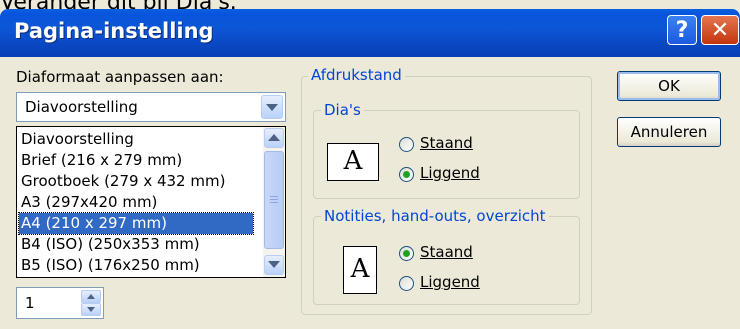 This screenshot has height=329, width=740. What do you see at coordinates (81, 107) in the screenshot?
I see `combo-value: Diavoorstelling` at bounding box center [81, 107].